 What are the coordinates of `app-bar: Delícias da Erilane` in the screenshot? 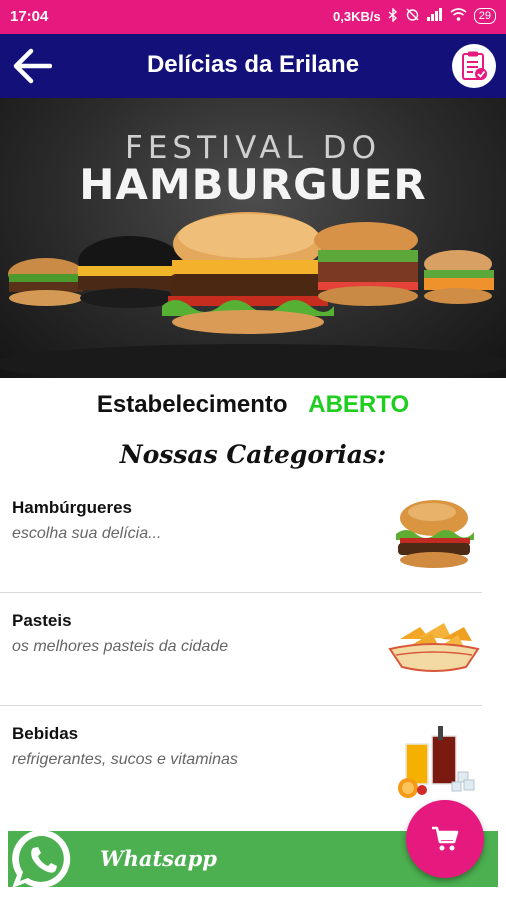 It's located at (253, 66).